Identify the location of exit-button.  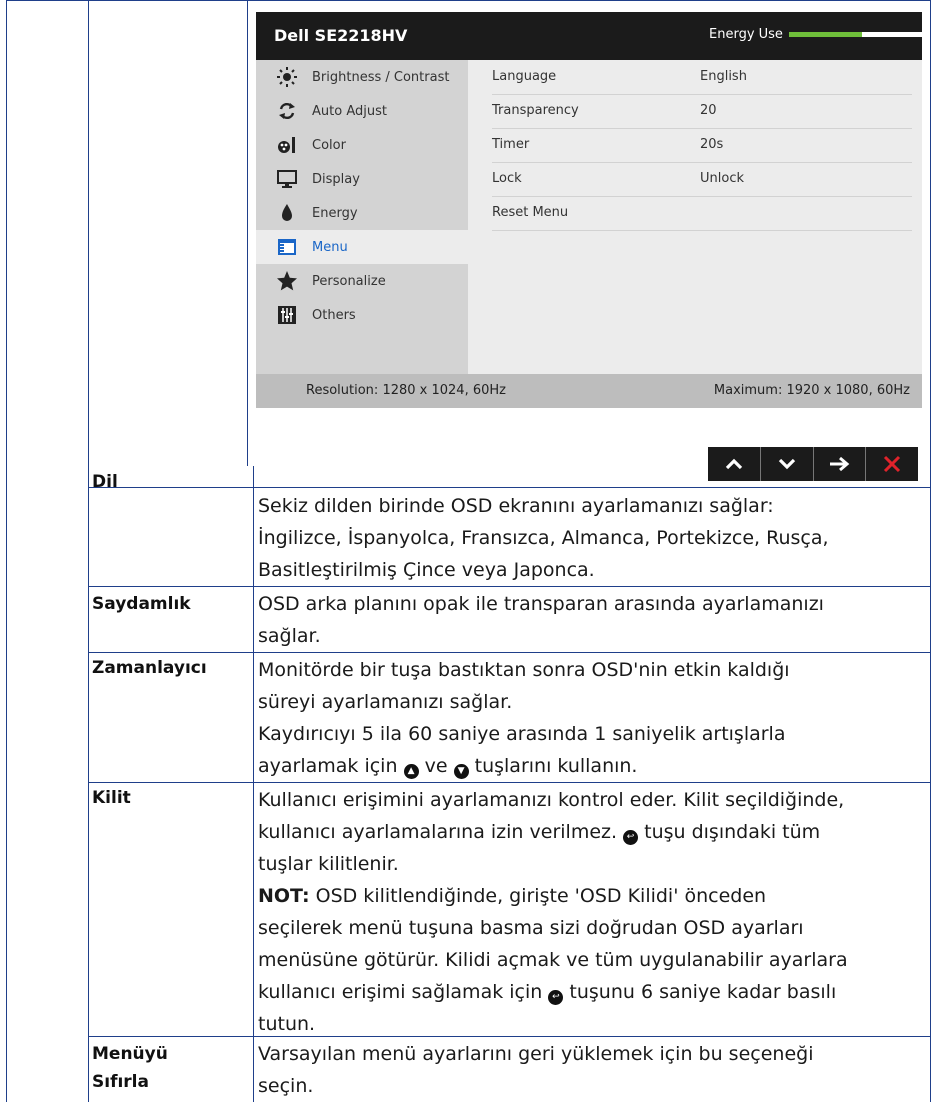
(891, 464).